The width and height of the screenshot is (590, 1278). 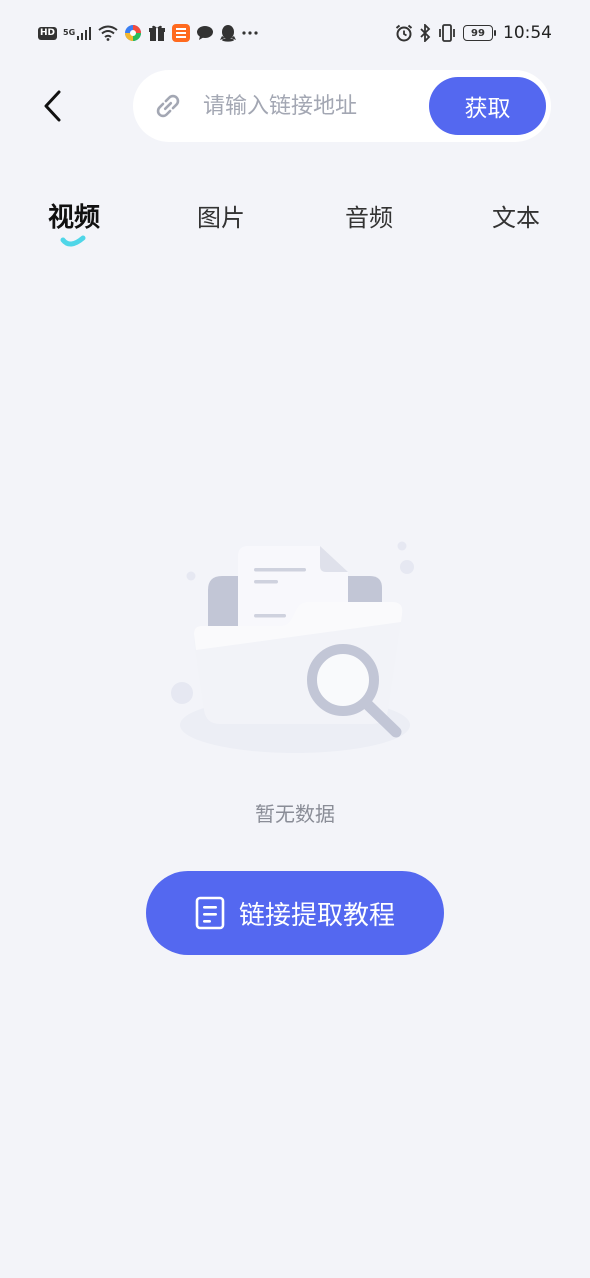 What do you see at coordinates (73, 241) in the screenshot?
I see `tab-active-indicator` at bounding box center [73, 241].